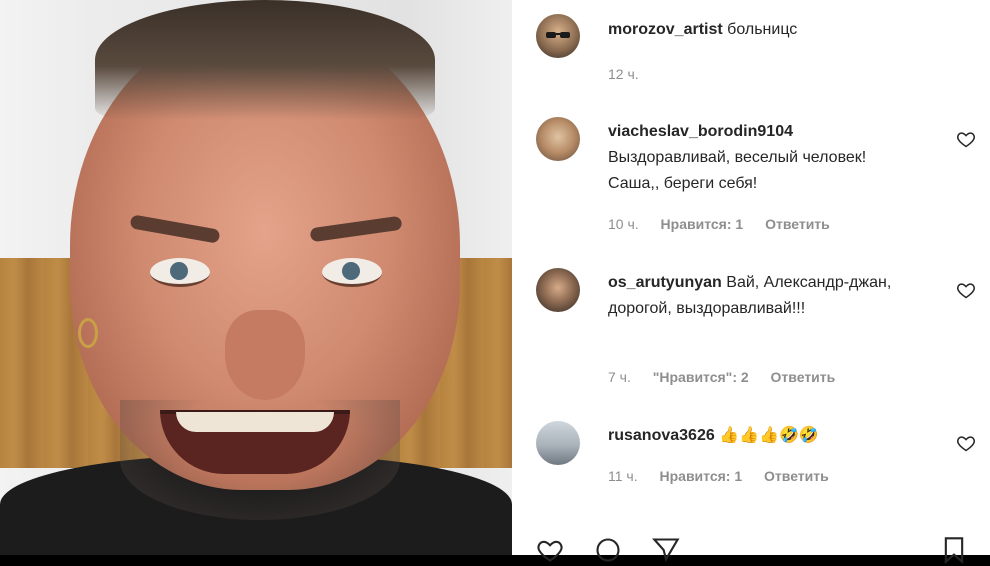  What do you see at coordinates (180, 272) in the screenshot?
I see `left-eye` at bounding box center [180, 272].